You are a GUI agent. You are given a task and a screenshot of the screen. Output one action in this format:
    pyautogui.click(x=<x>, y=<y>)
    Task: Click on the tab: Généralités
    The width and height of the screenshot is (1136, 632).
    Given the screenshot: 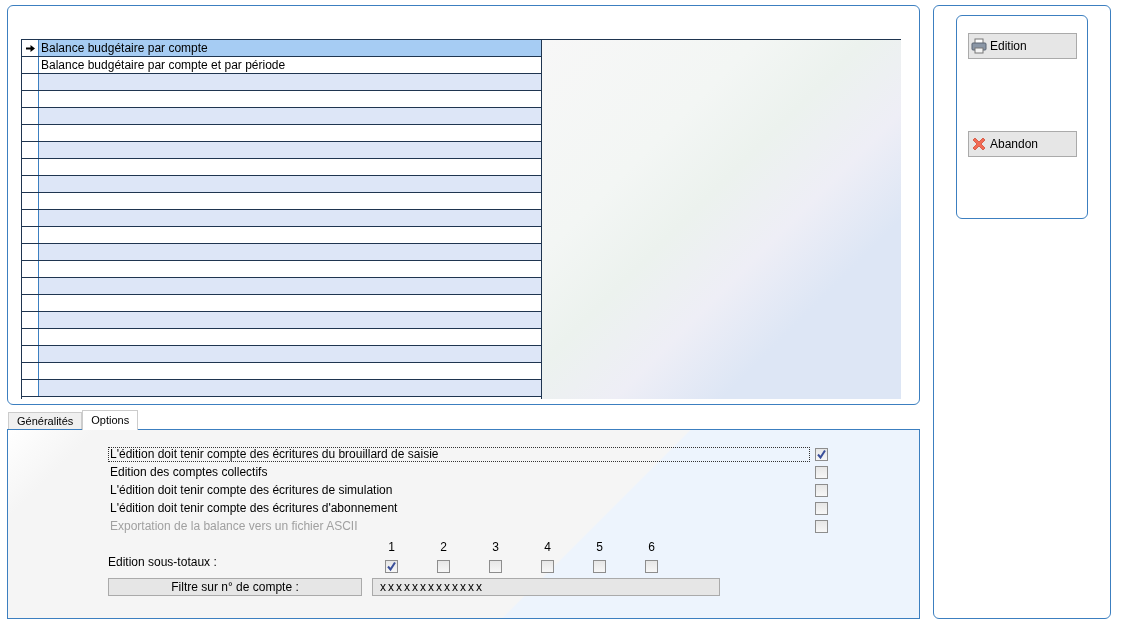 What is the action you would take?
    pyautogui.click(x=45, y=420)
    